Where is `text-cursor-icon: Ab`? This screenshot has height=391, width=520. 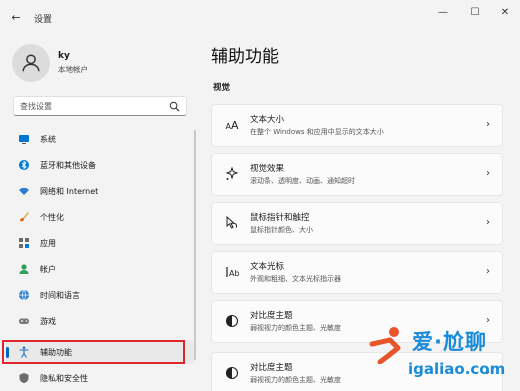 text-cursor-icon: Ab is located at coordinates (232, 273).